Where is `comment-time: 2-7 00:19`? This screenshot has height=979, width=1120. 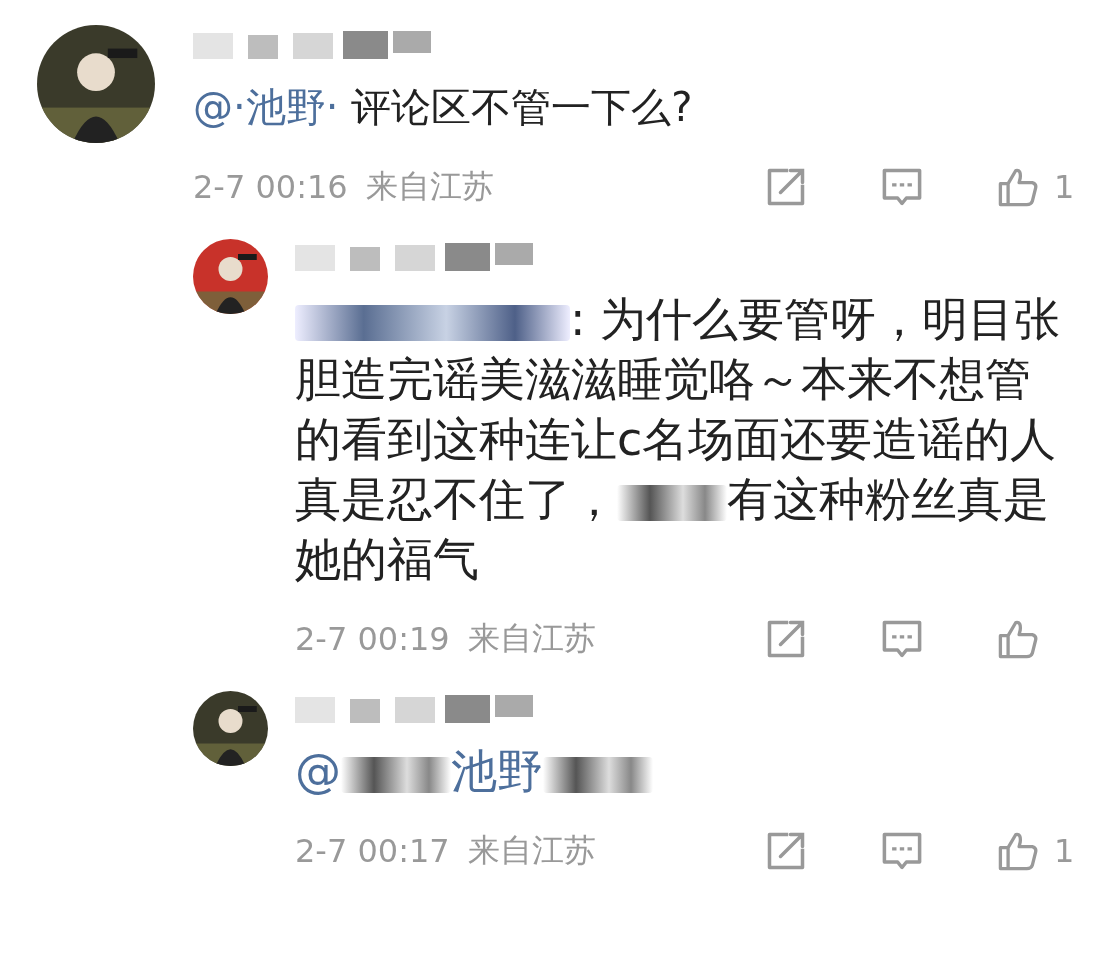 comment-time: 2-7 00:19 is located at coordinates (372, 639).